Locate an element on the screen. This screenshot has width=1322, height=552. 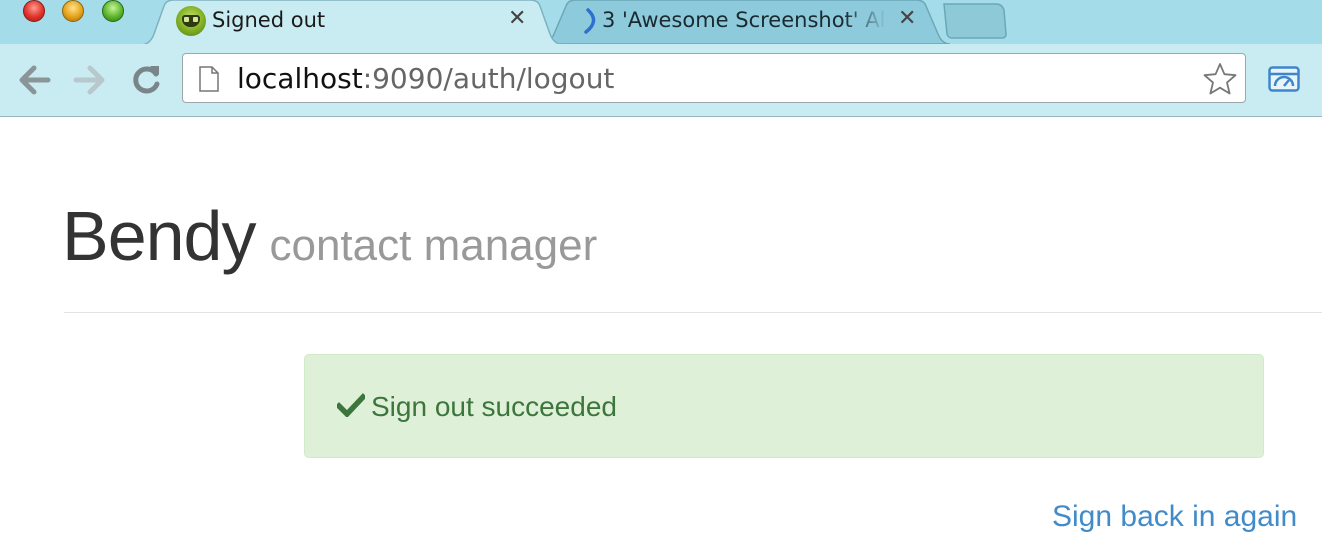
address-bar: localhost:9090/auth/logout is located at coordinates (714, 78).